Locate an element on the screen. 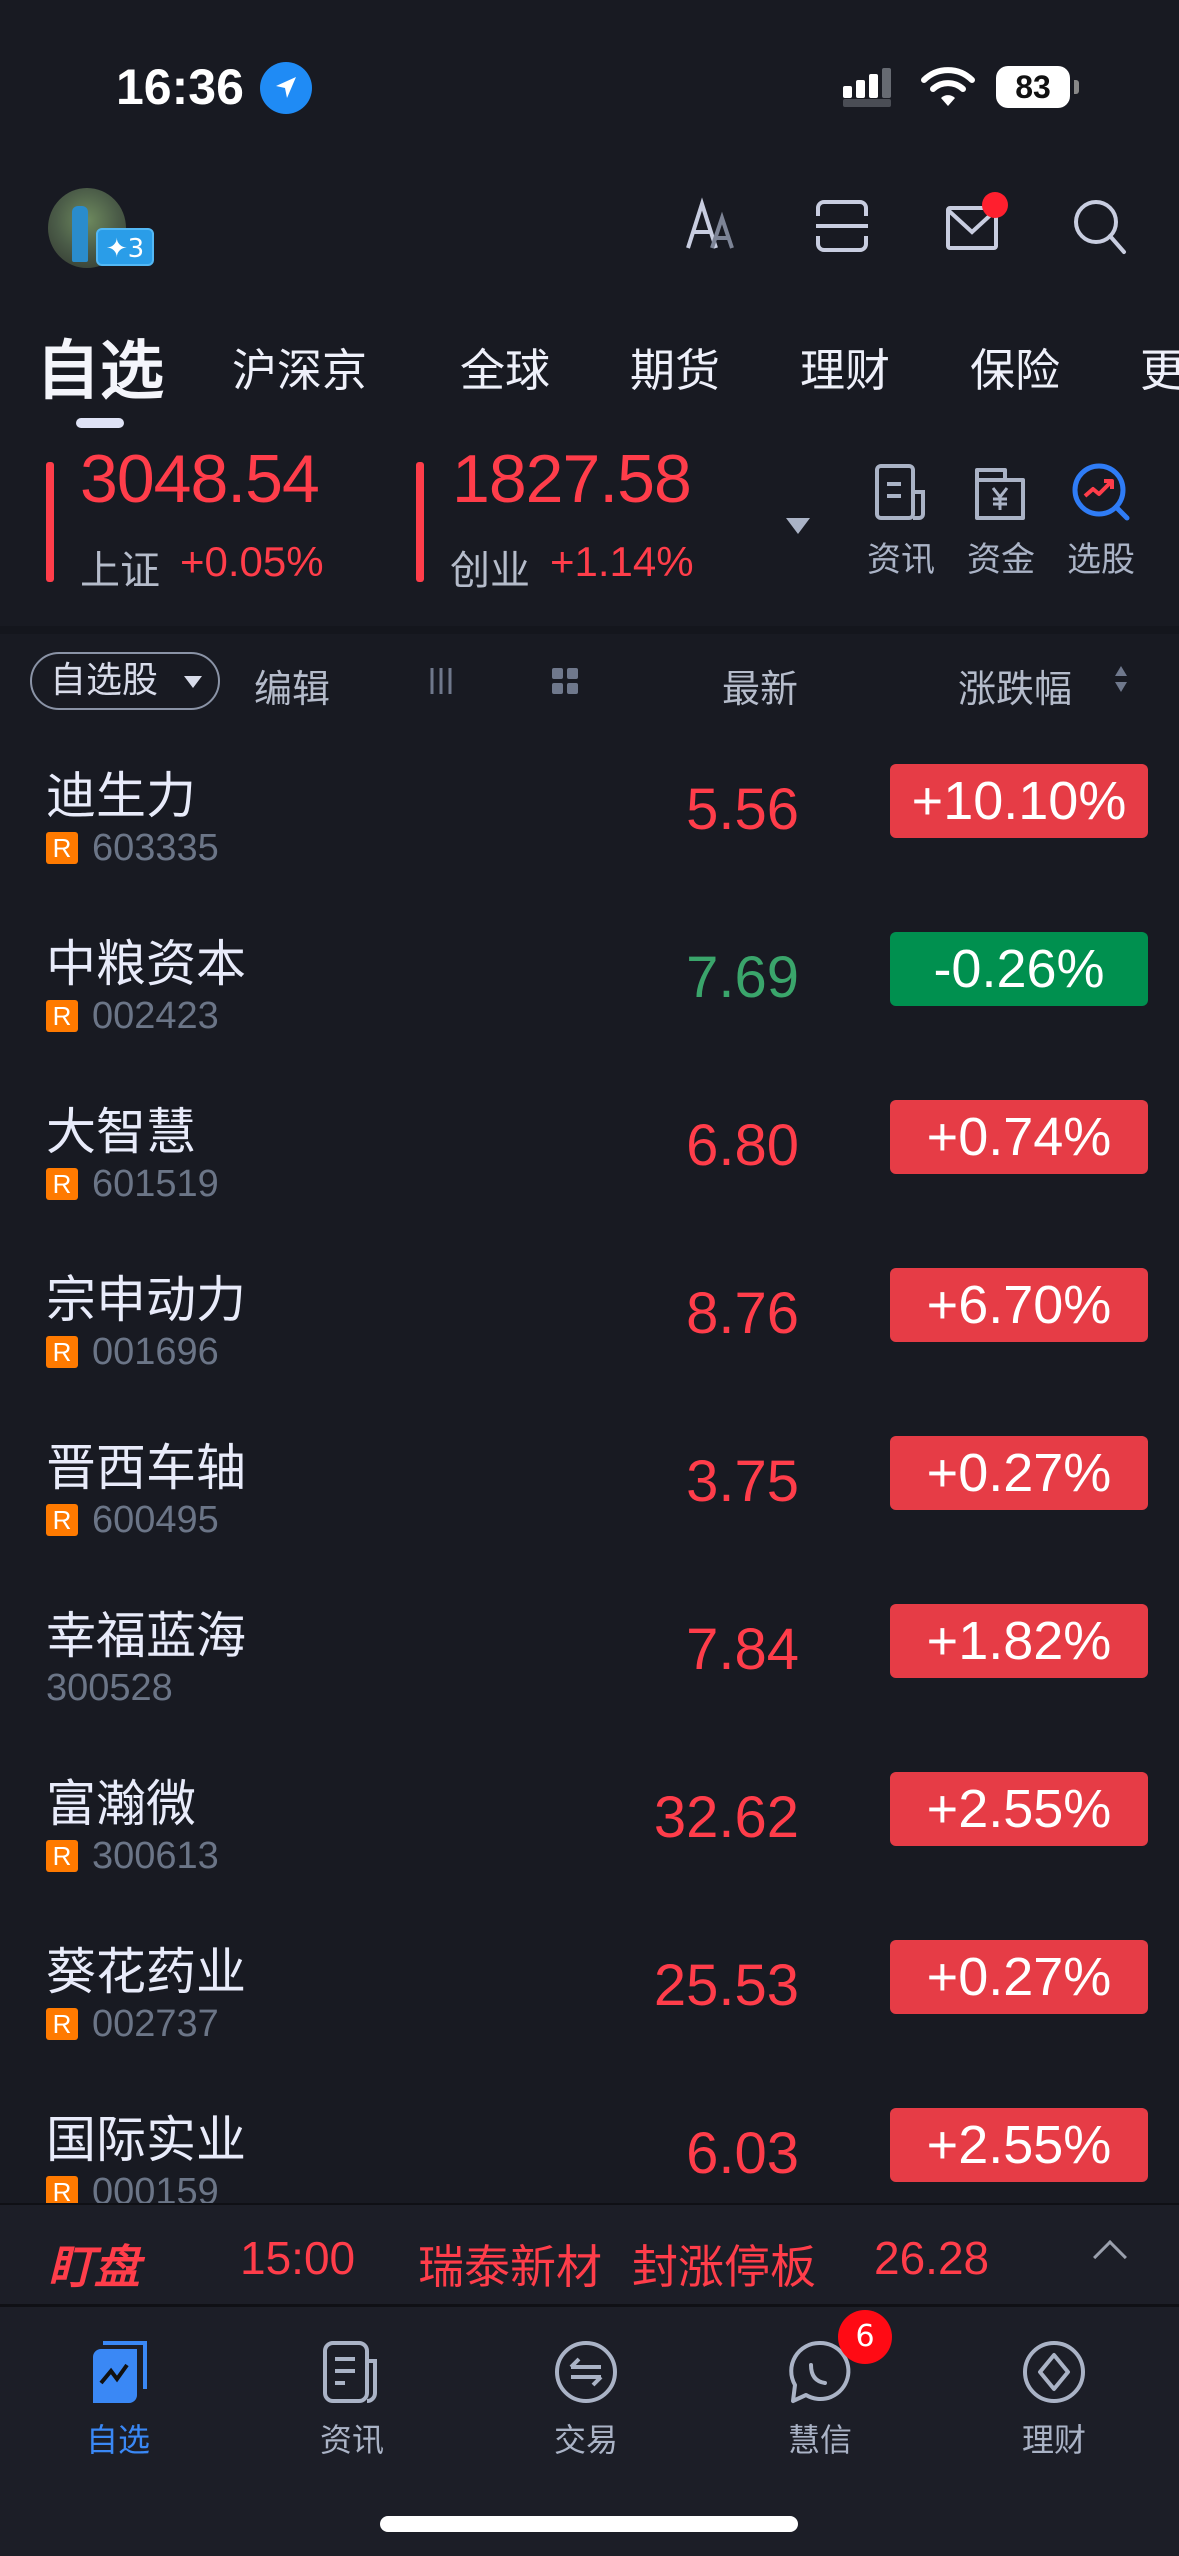 This screenshot has height=2556, width=1179. stock-row: 国际实业 R 000159 6.03 +2.55% is located at coordinates (589, 2137).